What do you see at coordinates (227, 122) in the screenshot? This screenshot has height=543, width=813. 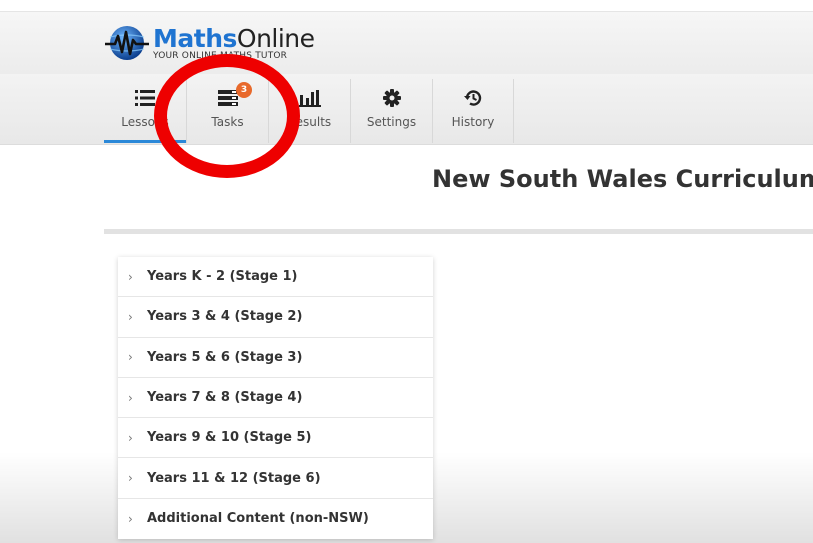 I see `tab-label: Tasks` at bounding box center [227, 122].